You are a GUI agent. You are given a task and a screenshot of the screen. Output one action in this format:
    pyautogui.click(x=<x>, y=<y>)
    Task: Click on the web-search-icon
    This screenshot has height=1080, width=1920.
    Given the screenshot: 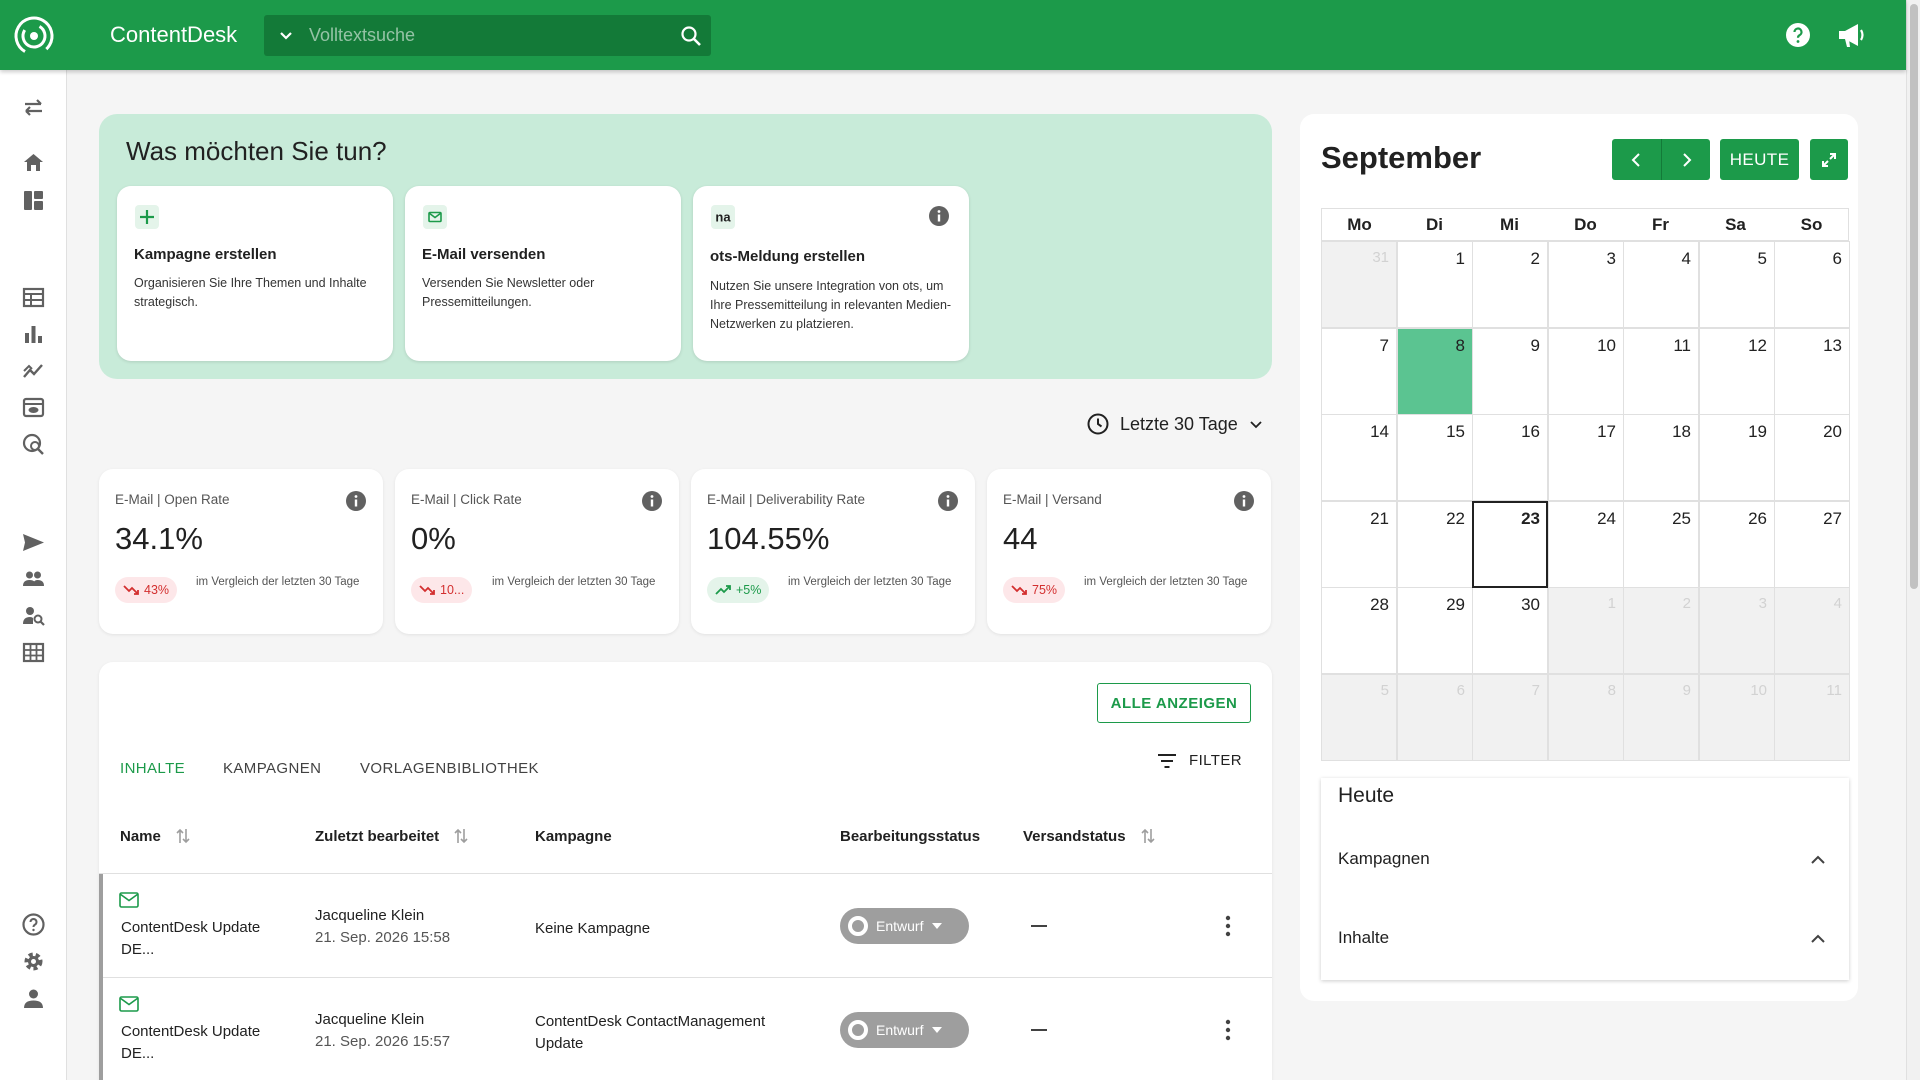 What is the action you would take?
    pyautogui.click(x=33, y=444)
    